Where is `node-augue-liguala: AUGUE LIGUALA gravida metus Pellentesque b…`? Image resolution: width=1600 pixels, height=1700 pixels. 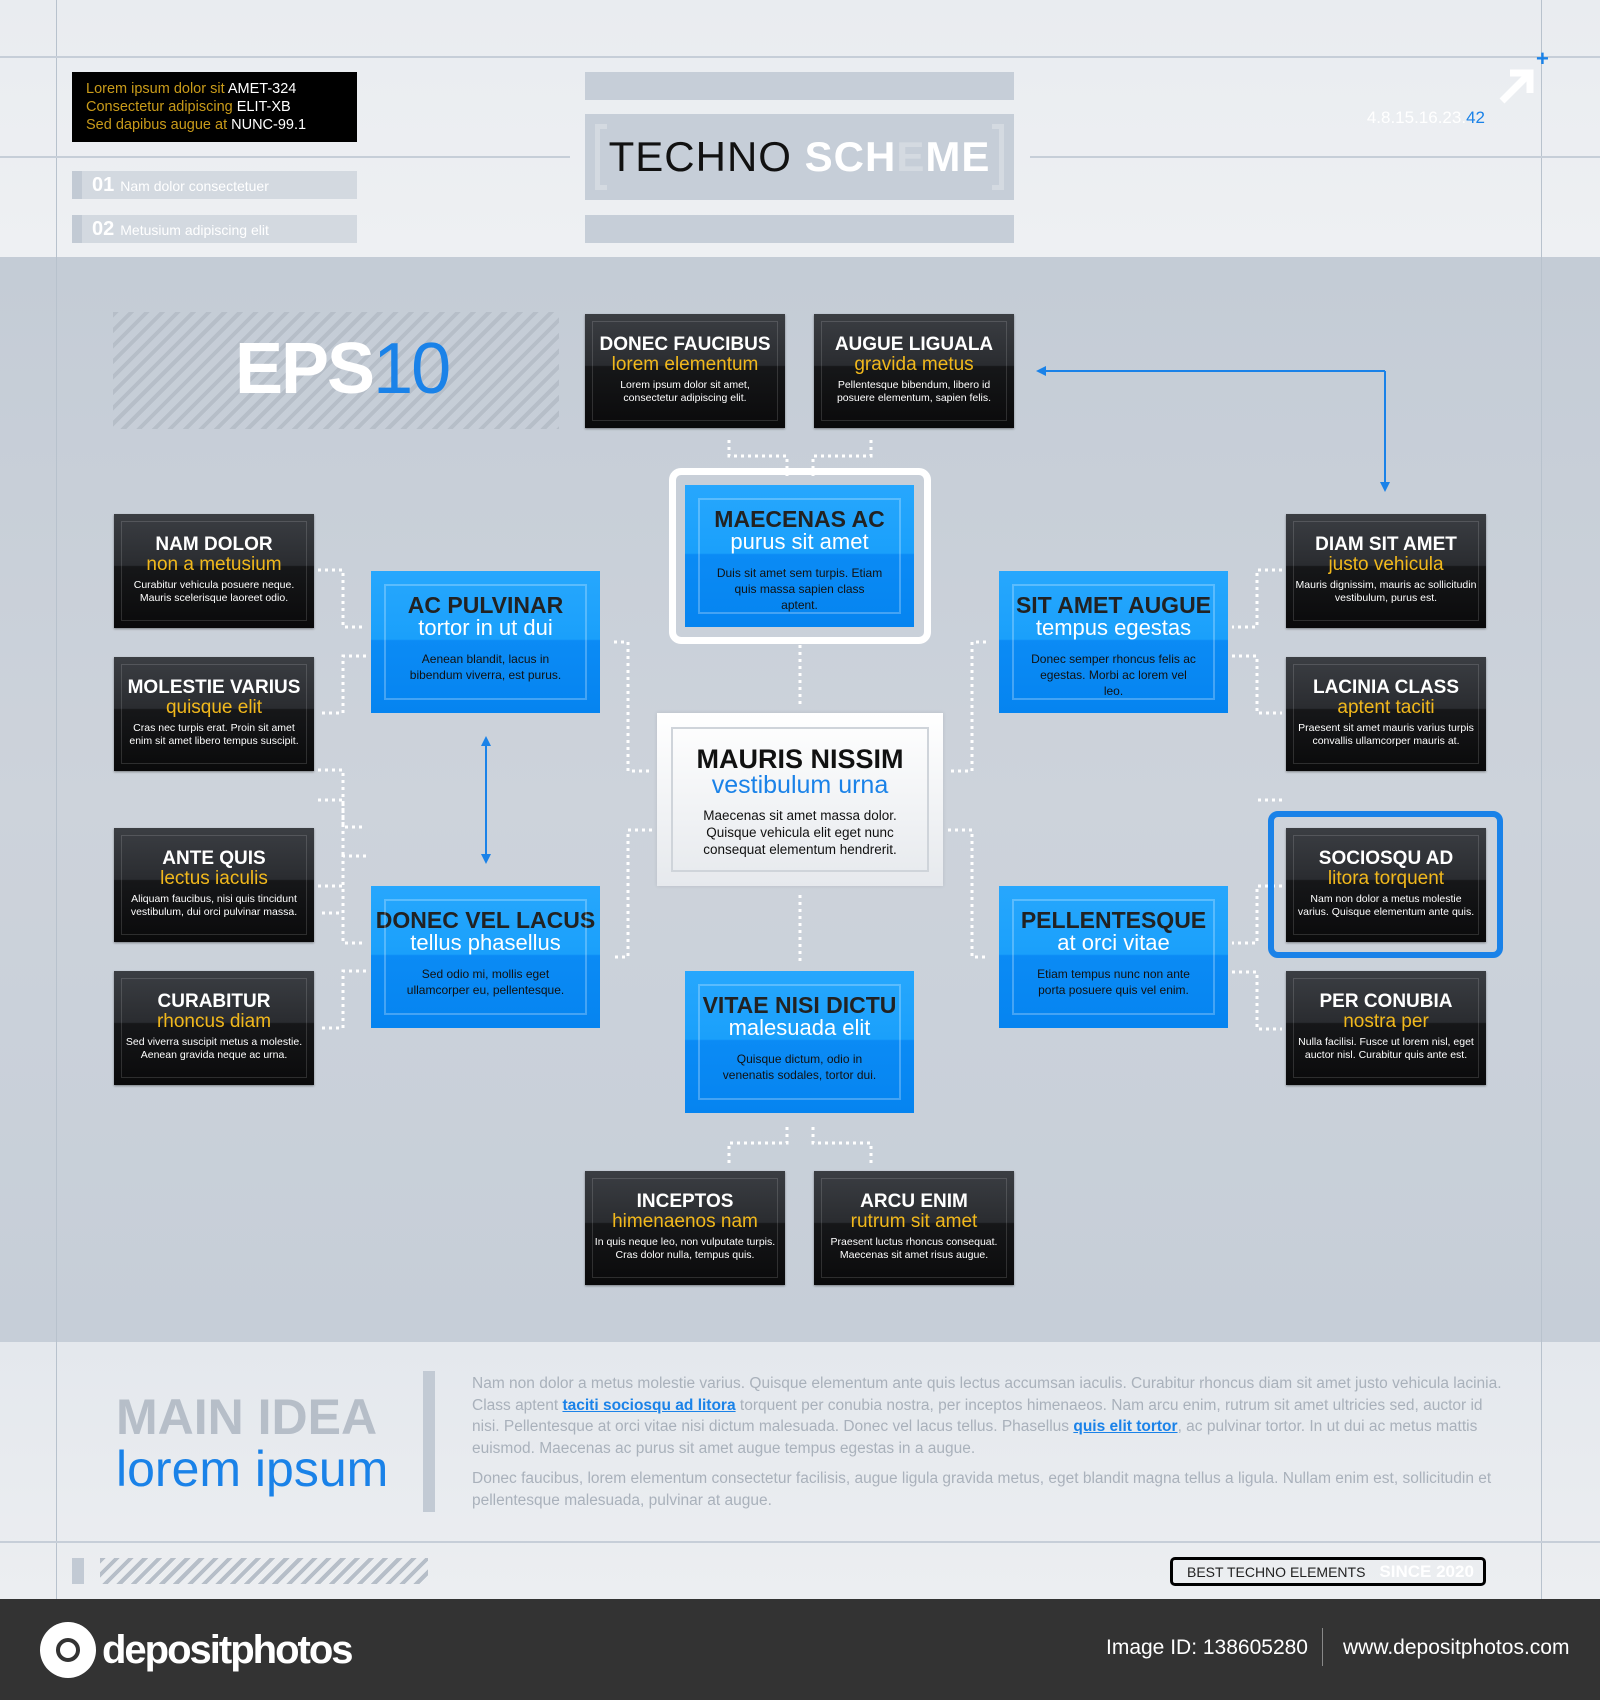 node-augue-liguala: AUGUE LIGUALA gravida metus Pellentesque b… is located at coordinates (914, 371).